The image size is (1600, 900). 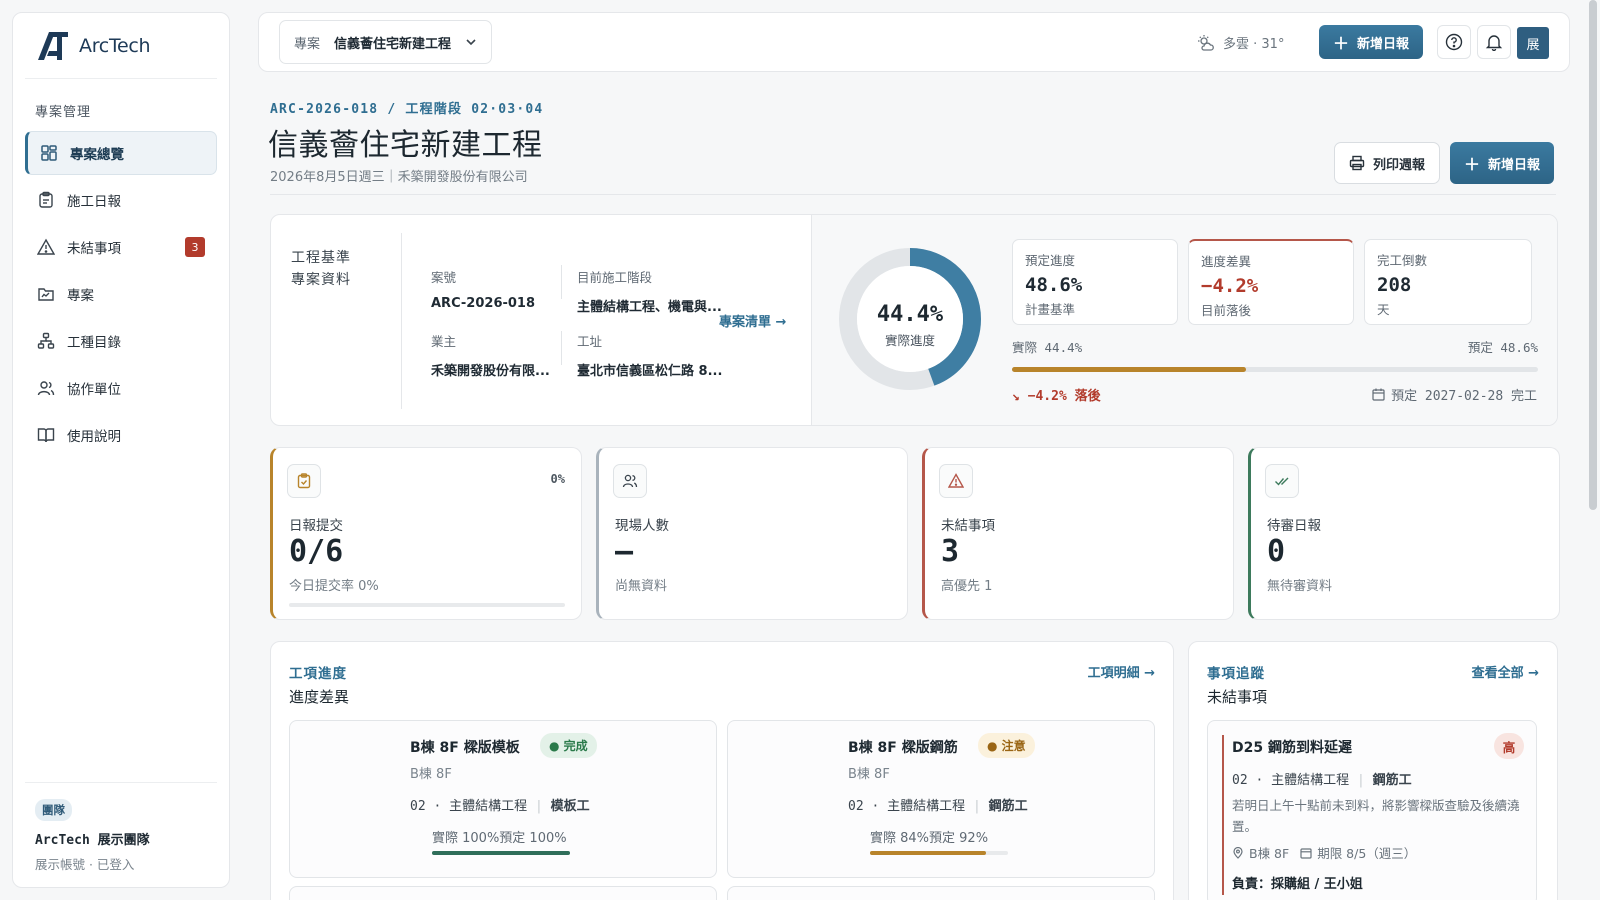 I want to click on dashboard-icon, so click(x=49, y=153).